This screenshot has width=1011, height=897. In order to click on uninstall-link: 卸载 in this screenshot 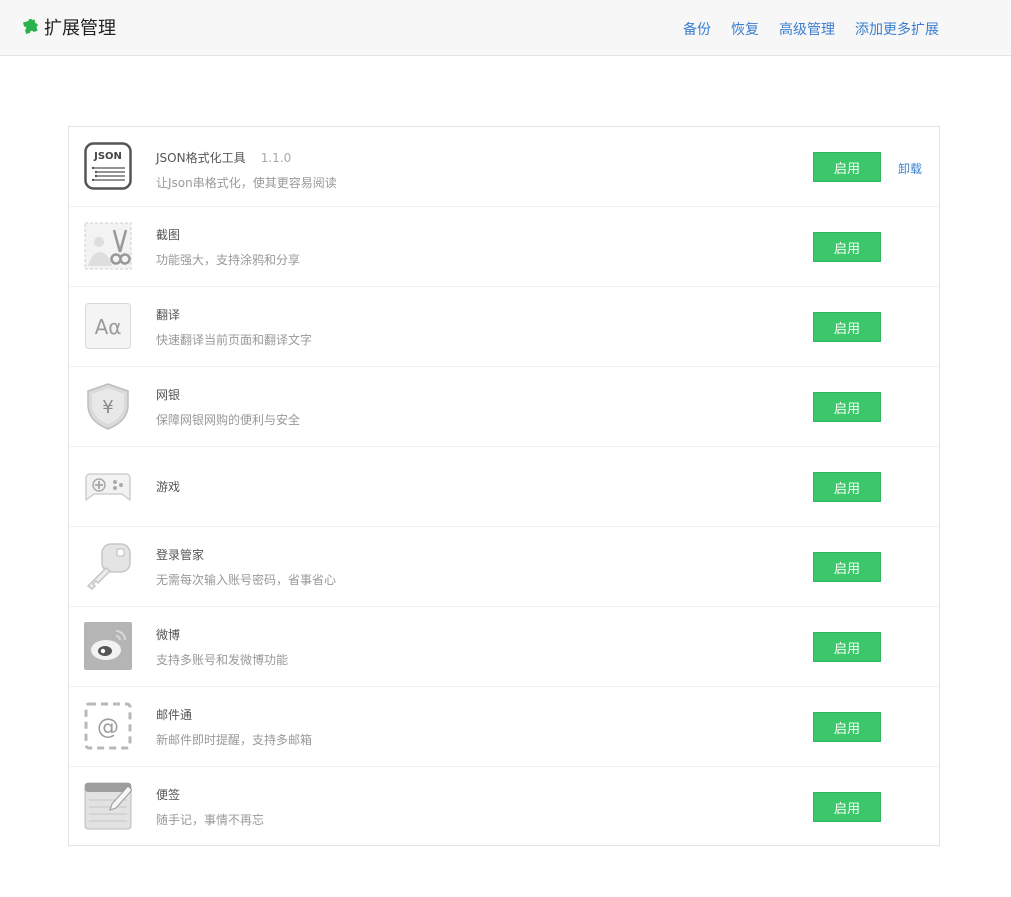, I will do `click(910, 168)`.